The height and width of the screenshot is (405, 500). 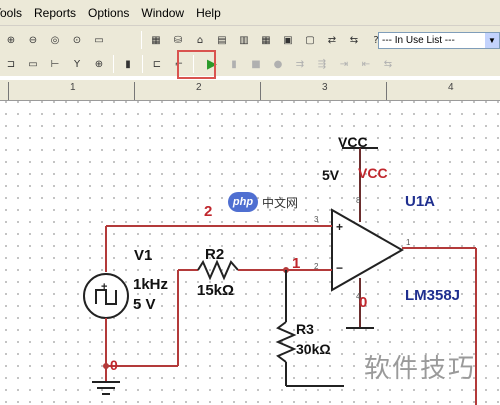 I want to click on step-over-icon: ⇶, so click(x=322, y=64).